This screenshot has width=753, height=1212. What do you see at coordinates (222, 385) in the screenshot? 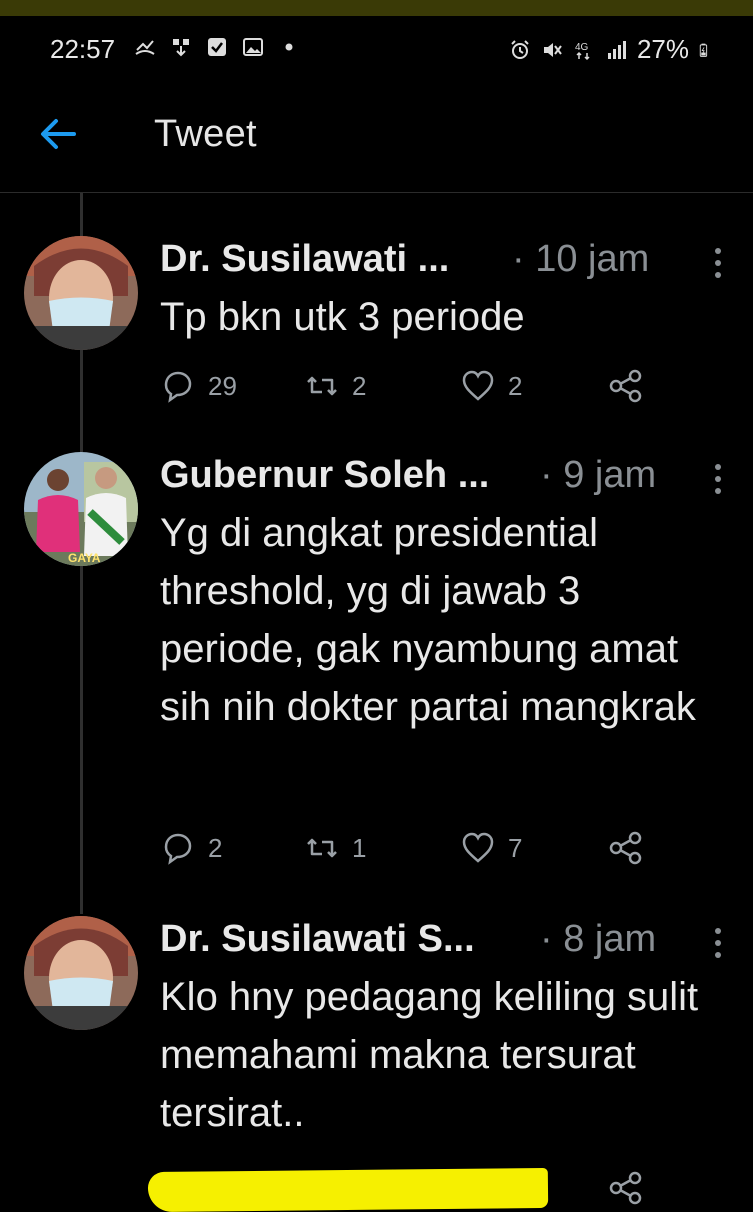
I see `reply-count: 29` at bounding box center [222, 385].